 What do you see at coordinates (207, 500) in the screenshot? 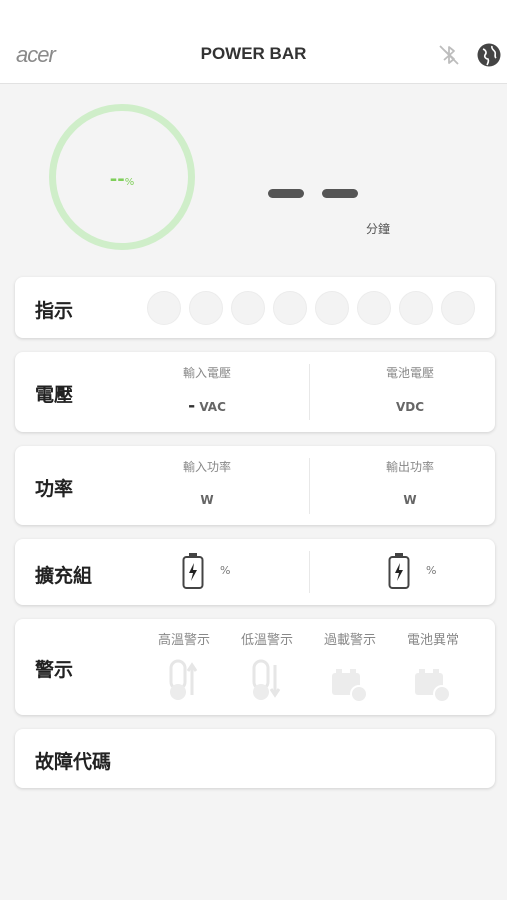
I see `input-power-unit: W` at bounding box center [207, 500].